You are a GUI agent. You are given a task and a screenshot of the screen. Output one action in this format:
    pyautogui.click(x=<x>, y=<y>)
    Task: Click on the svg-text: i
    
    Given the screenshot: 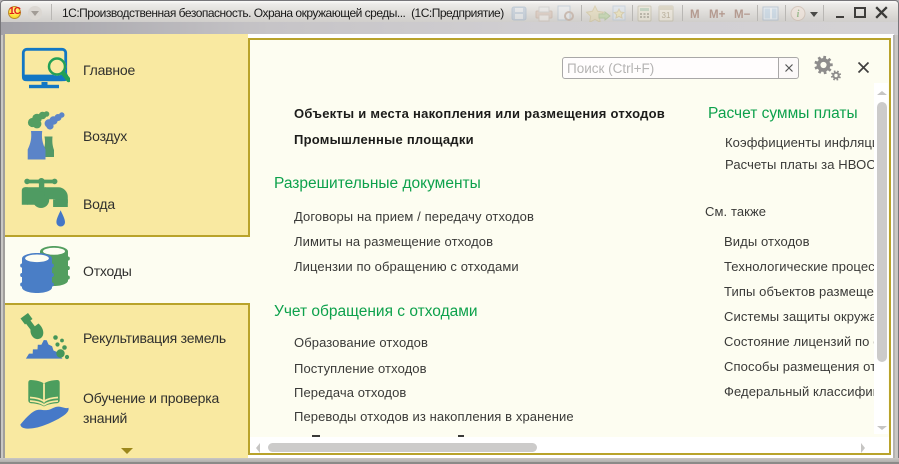 What is the action you would take?
    pyautogui.click(x=798, y=14)
    